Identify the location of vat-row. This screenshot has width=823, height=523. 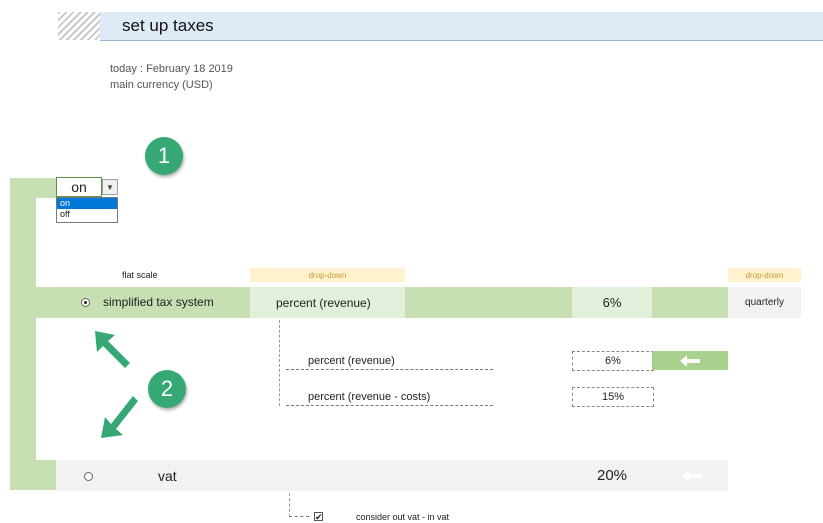
(392, 475).